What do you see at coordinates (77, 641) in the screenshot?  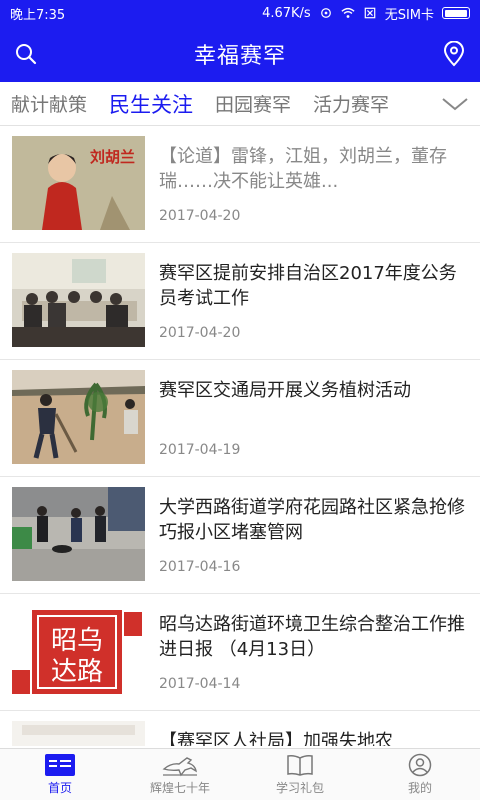 I see `seal-text-top: 昭乌` at bounding box center [77, 641].